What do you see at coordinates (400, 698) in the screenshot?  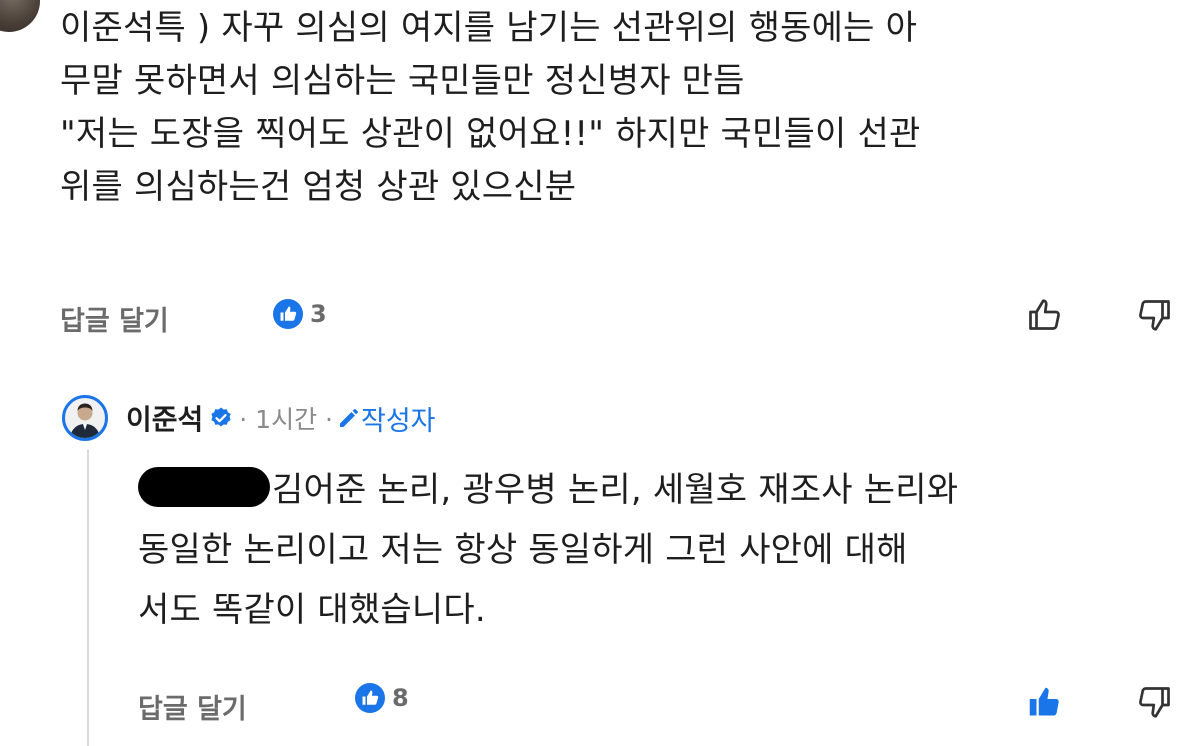 I see `like-count: 8` at bounding box center [400, 698].